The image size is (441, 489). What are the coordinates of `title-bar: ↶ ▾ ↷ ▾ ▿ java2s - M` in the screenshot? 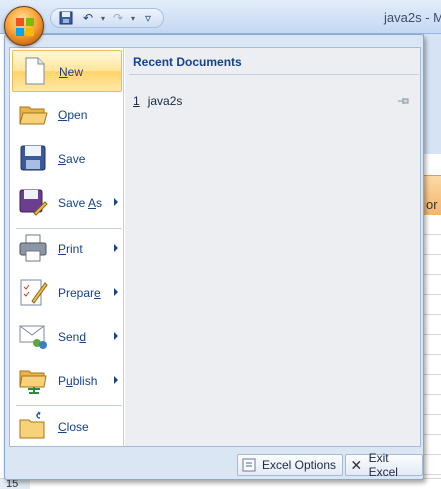 It's located at (220, 17).